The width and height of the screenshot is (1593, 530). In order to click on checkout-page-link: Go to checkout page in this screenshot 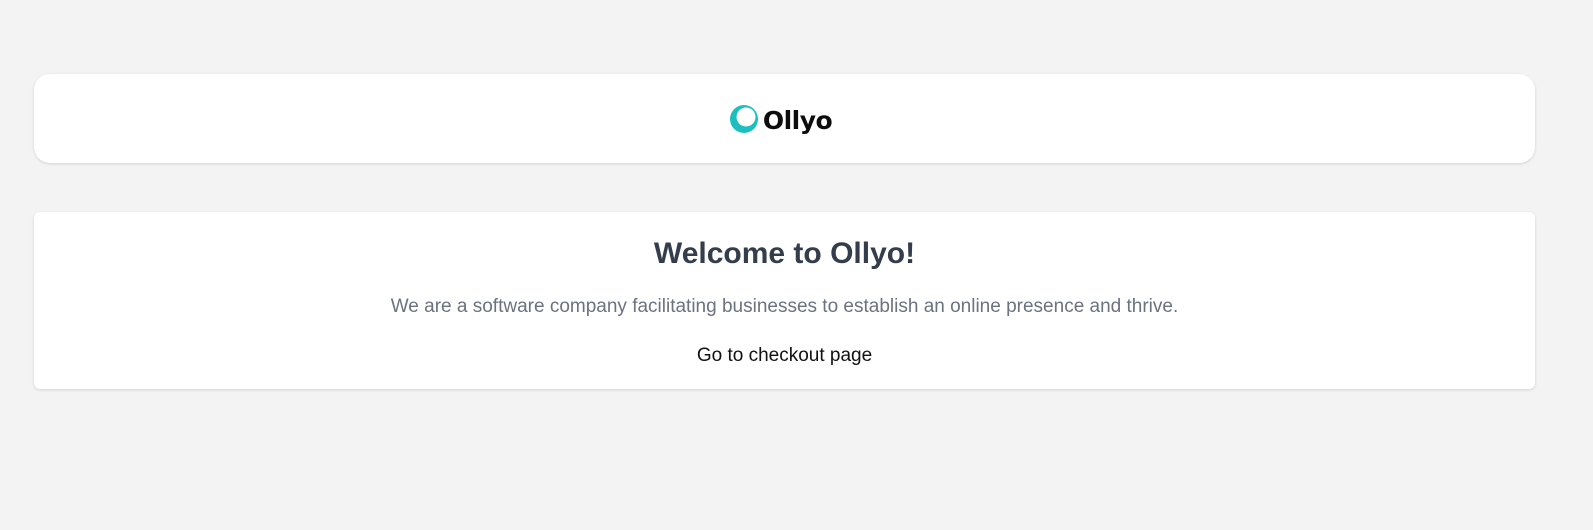, I will do `click(785, 356)`.